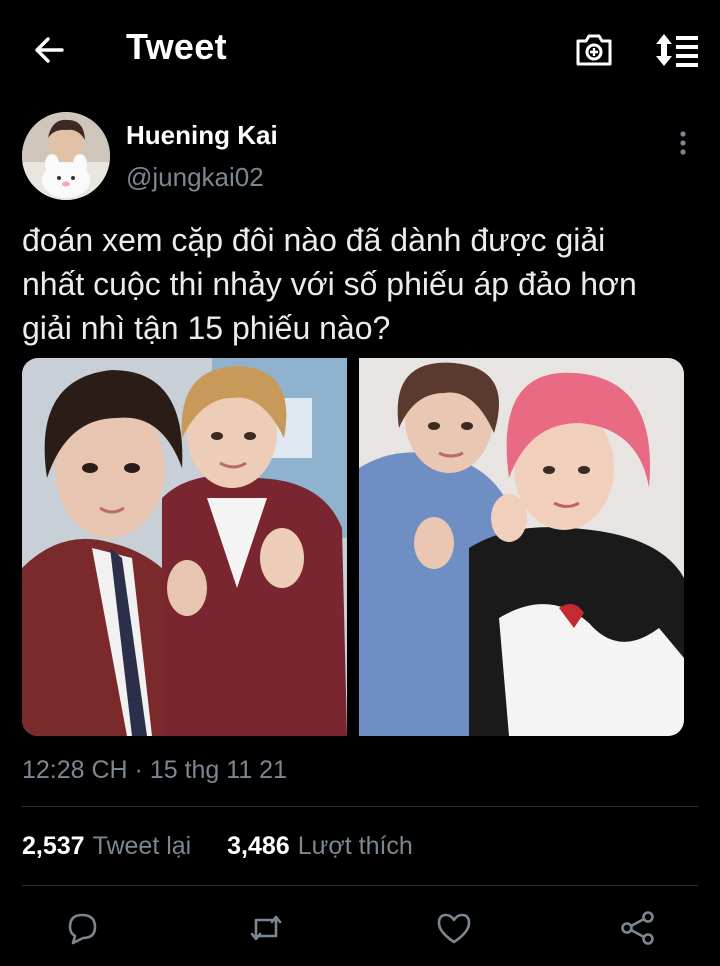  I want to click on camera-button, so click(594, 50).